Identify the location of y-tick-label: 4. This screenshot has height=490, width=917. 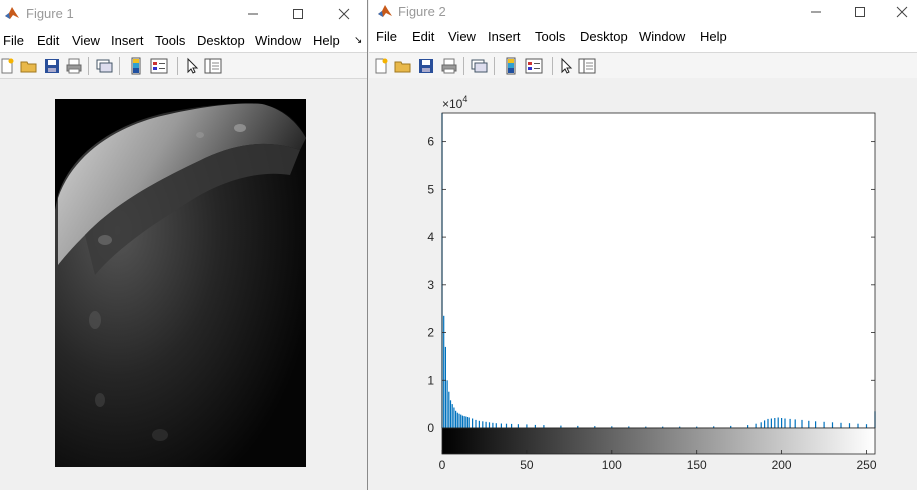
(430, 237).